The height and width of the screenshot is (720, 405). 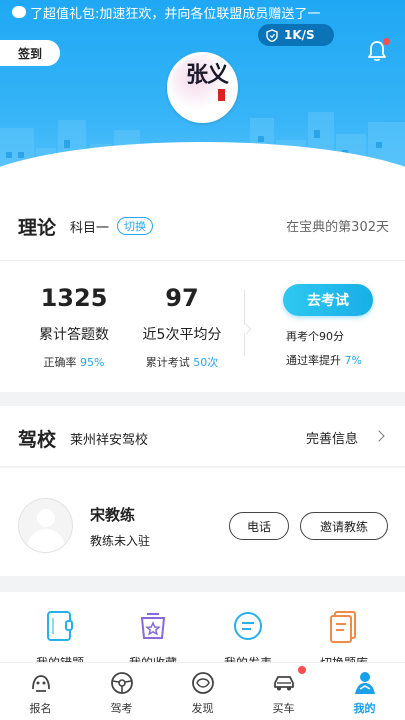 I want to click on days-counter: 在宝典的第302天, so click(x=337, y=227).